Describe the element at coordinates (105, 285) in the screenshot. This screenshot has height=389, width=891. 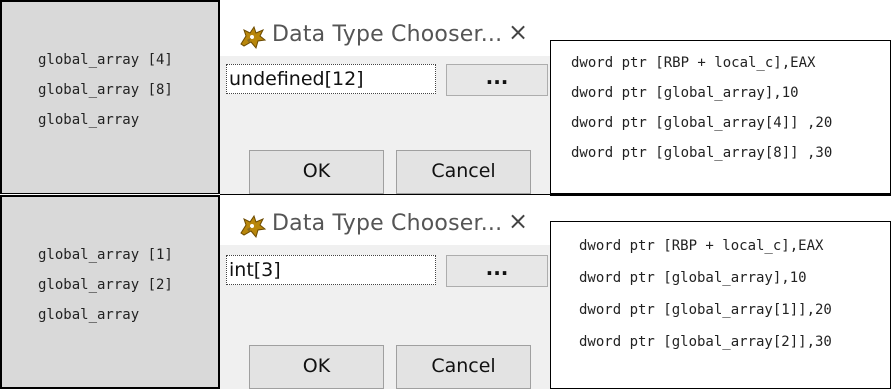
I see `symbol-label: global_array [2]` at that location.